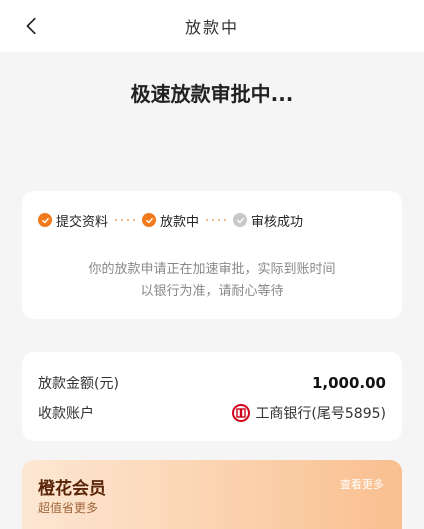 This screenshot has width=424, height=529. Describe the element at coordinates (212, 494) in the screenshot. I see `member-banner: 橙花会员 超值省更多 查看更多` at that location.